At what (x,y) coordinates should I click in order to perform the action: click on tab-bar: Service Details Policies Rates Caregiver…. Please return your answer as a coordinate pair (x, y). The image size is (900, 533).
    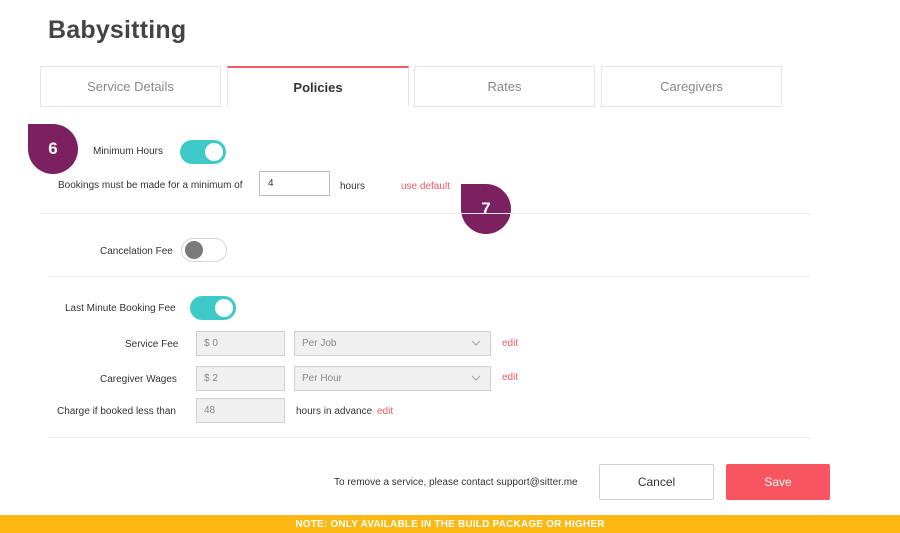
    Looking at the image, I should click on (411, 86).